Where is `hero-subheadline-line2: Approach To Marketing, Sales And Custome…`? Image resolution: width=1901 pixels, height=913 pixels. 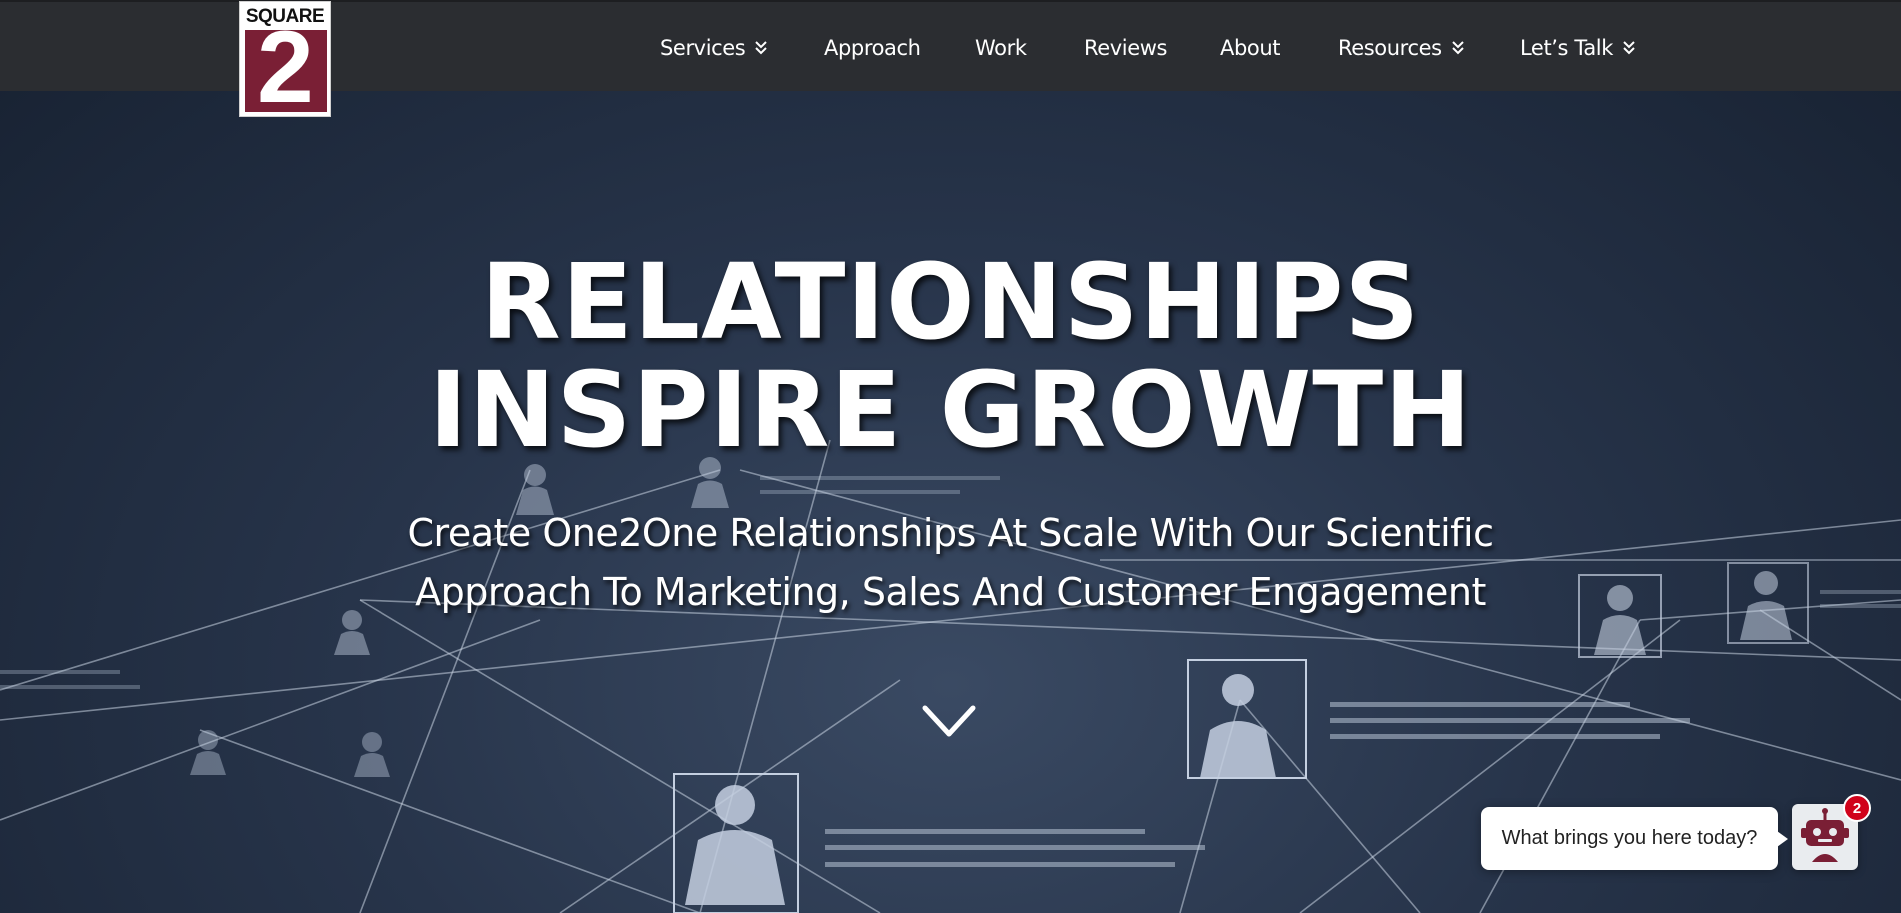 hero-subheadline-line2: Approach To Marketing, Sales And Custome… is located at coordinates (950, 592).